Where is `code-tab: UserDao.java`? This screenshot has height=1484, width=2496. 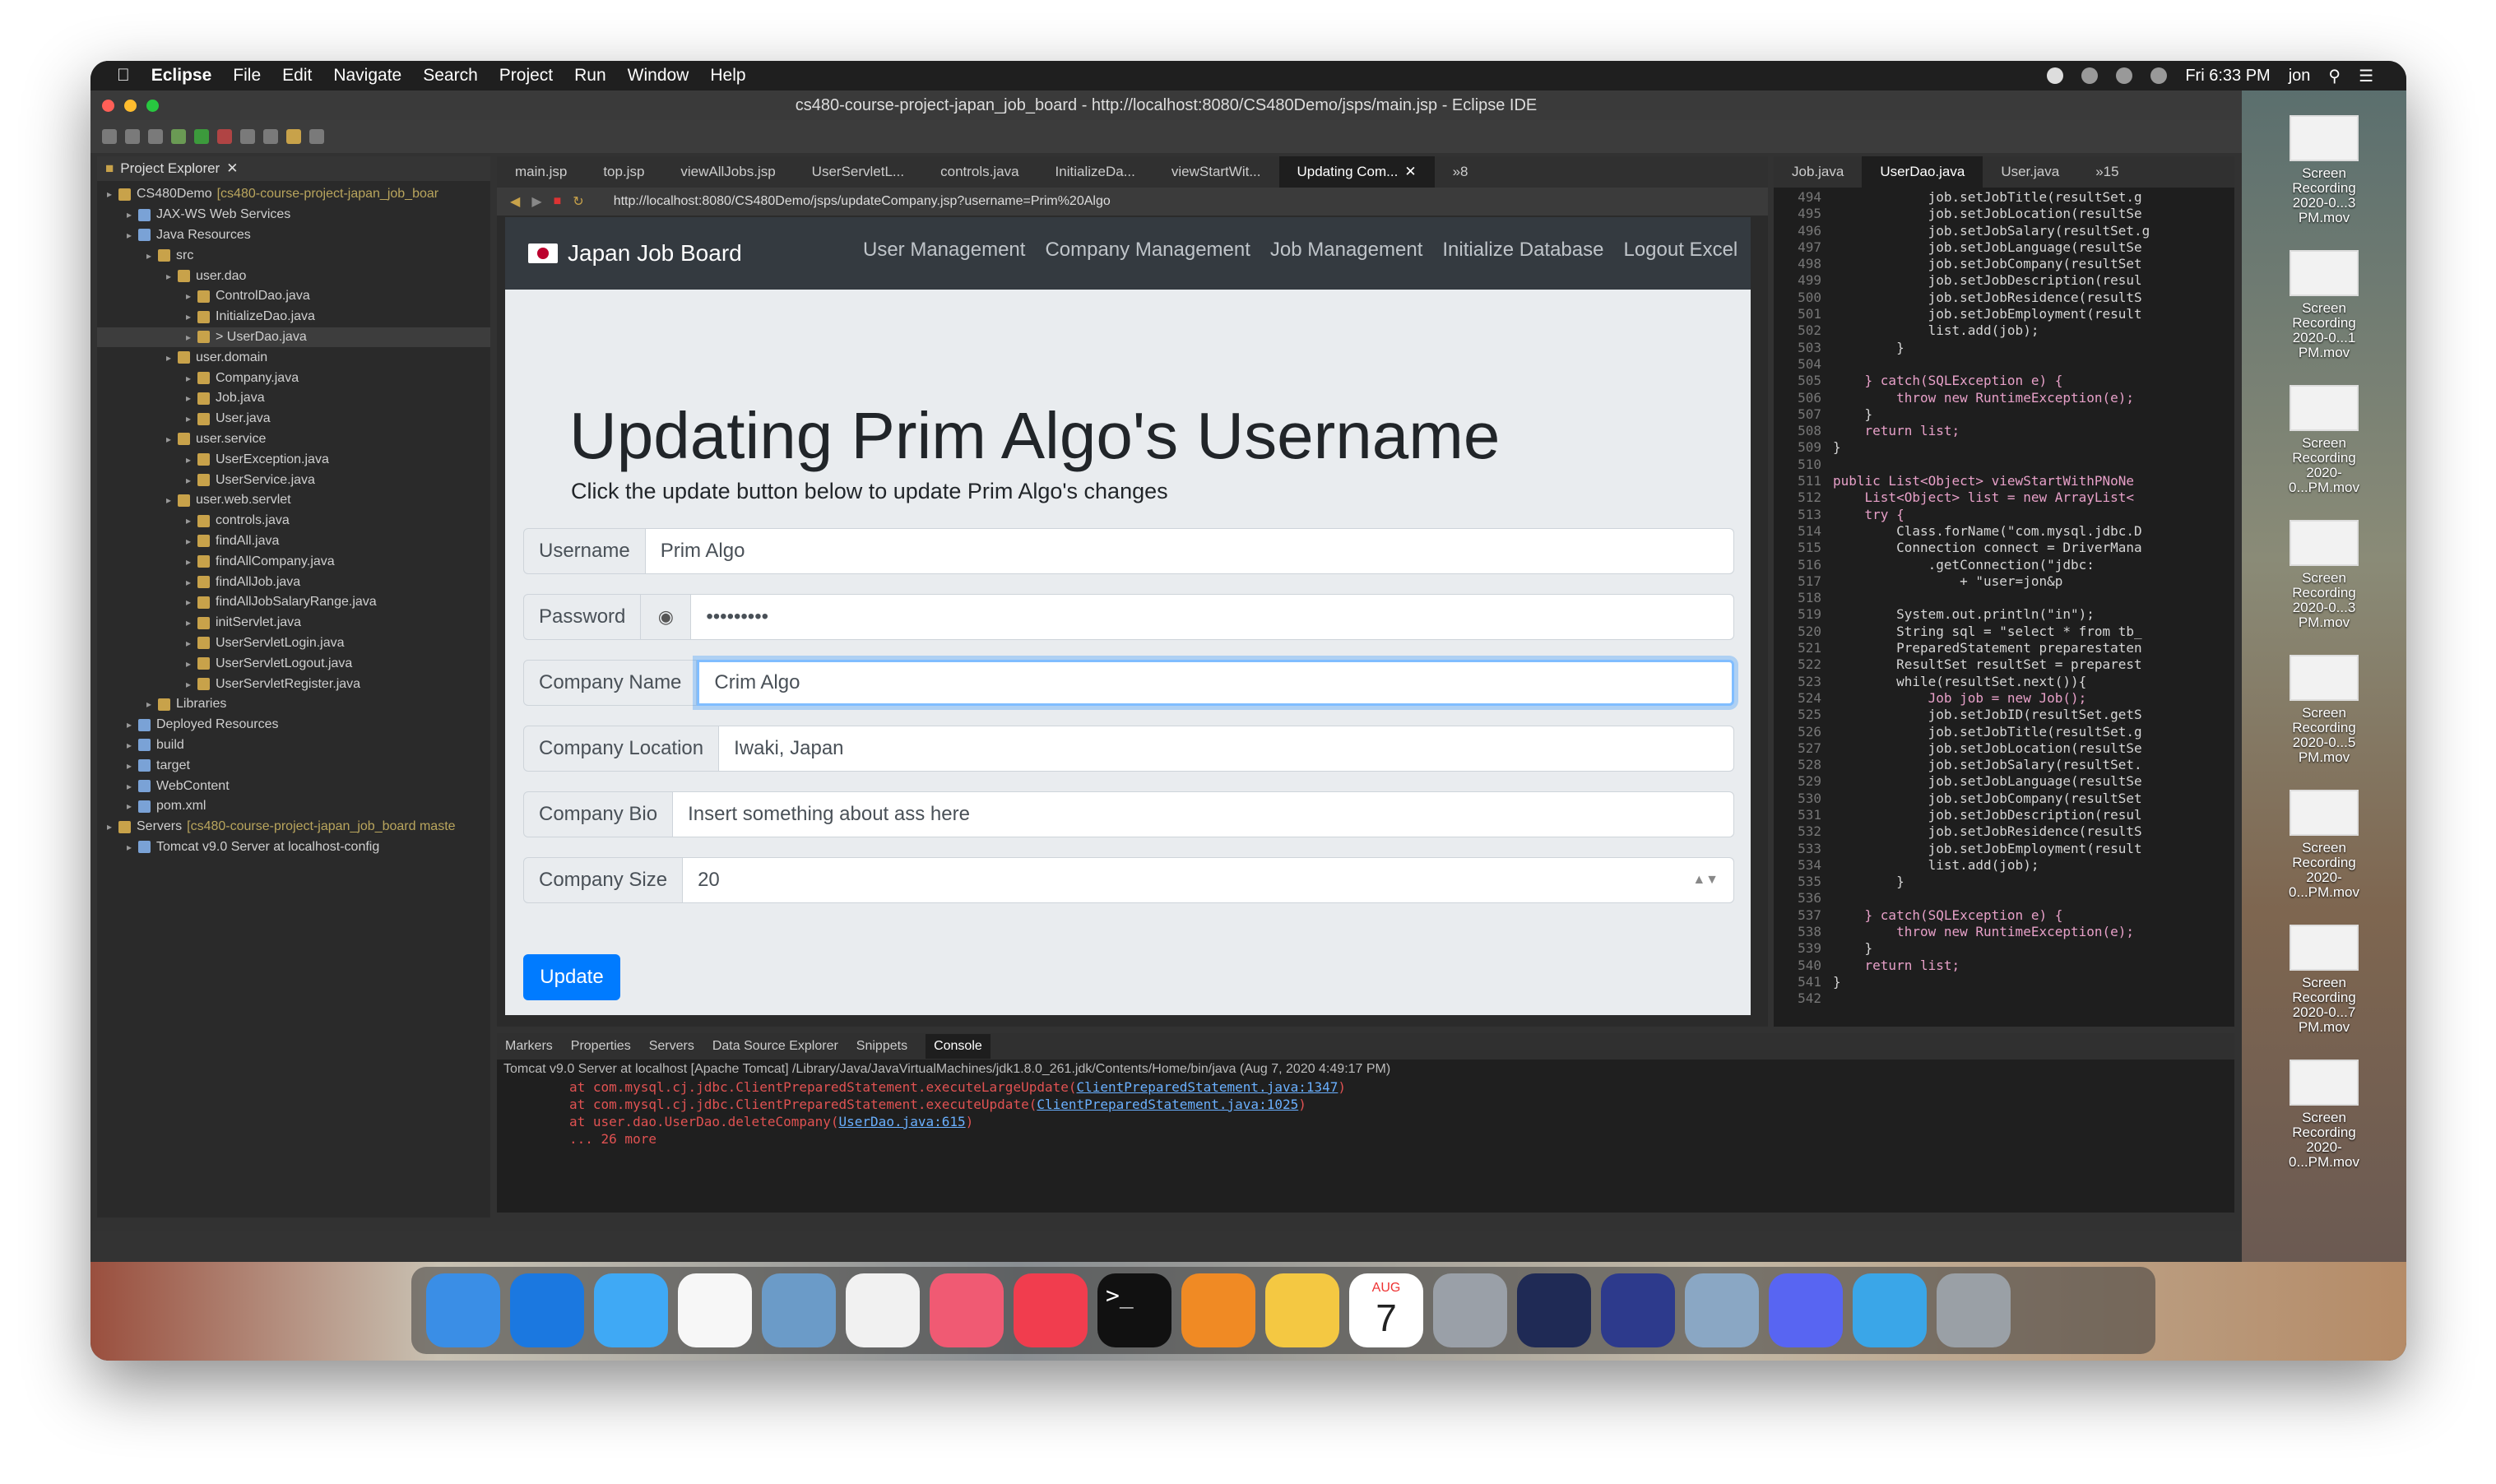 code-tab: UserDao.java is located at coordinates (1923, 172).